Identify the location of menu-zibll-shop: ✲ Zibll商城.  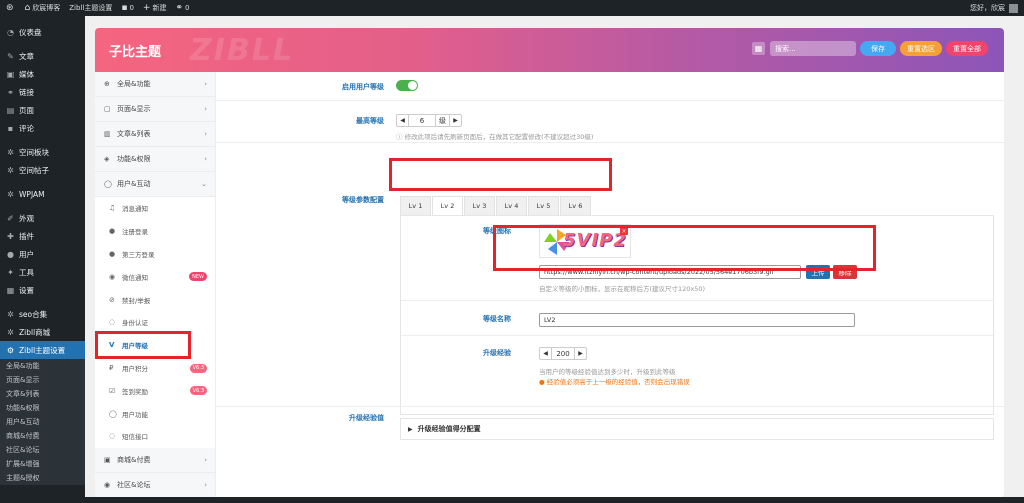
(42, 332).